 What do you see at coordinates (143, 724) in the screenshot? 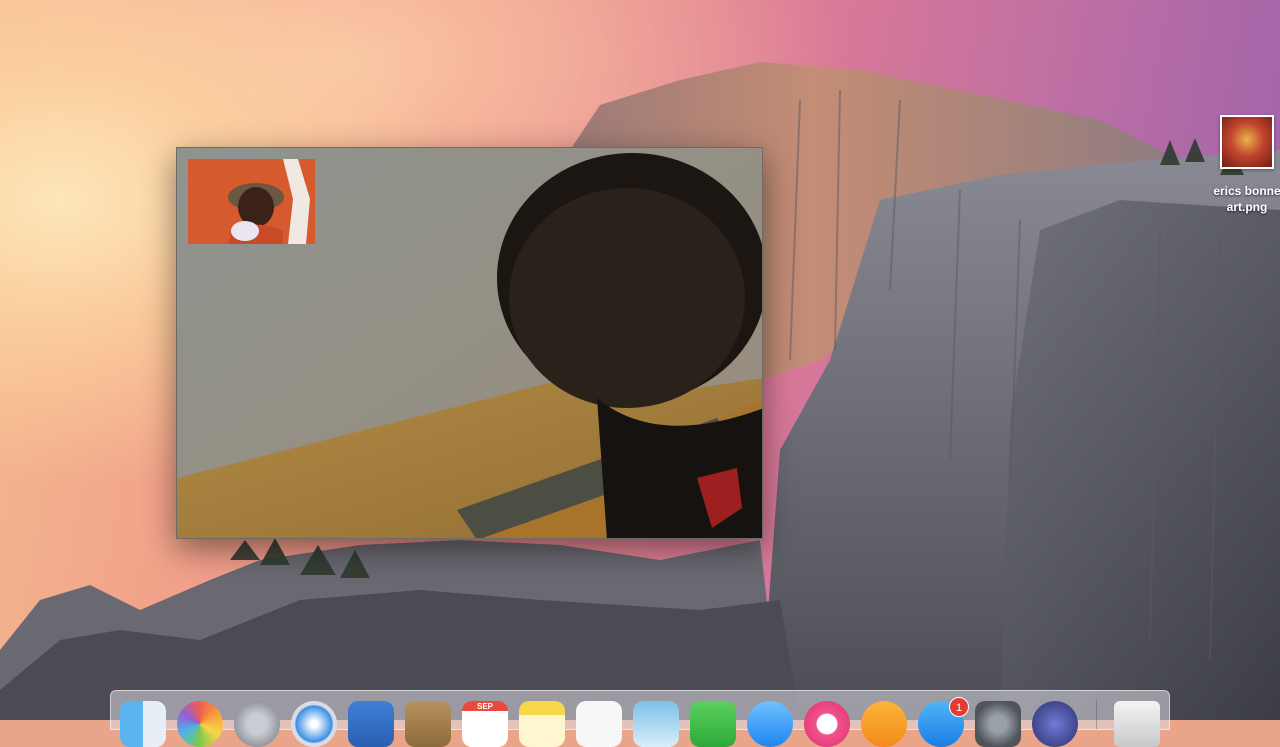
I see `finder-icon` at bounding box center [143, 724].